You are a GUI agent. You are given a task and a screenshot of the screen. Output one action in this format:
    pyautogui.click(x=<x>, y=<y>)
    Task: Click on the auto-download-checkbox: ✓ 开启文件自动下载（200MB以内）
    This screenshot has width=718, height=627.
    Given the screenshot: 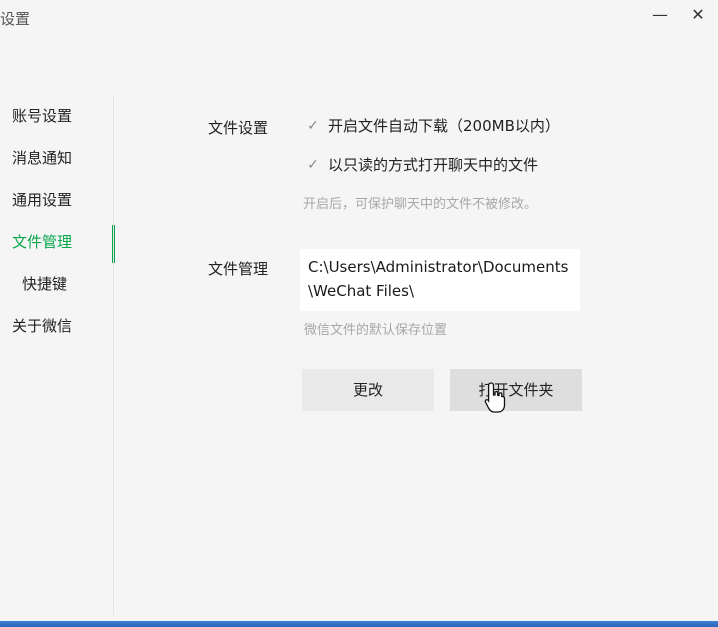 What is the action you would take?
    pyautogui.click(x=432, y=125)
    